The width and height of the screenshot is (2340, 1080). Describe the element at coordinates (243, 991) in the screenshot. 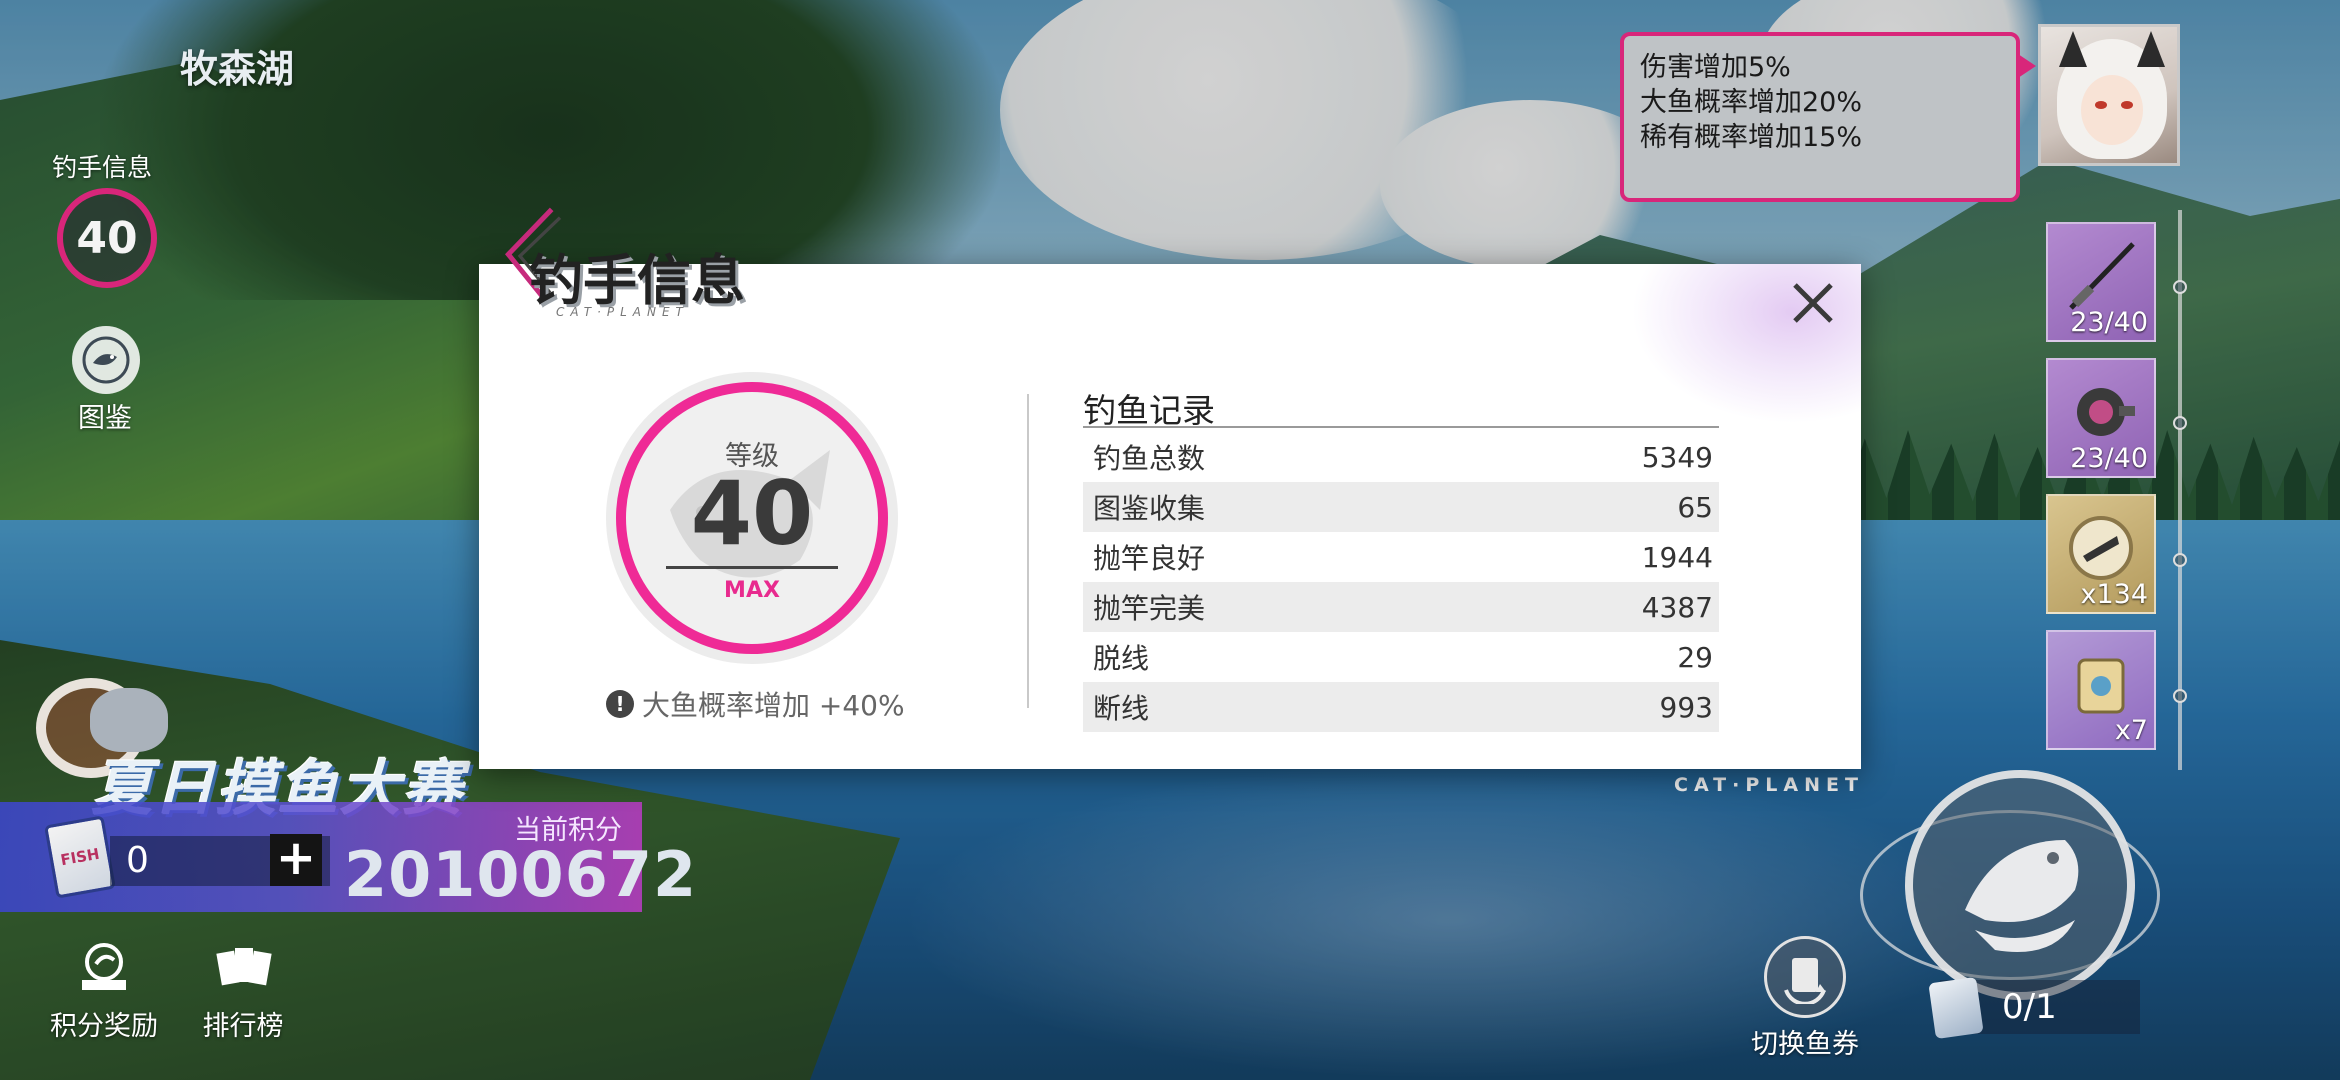

I see `ranking-button: 排行榜` at that location.